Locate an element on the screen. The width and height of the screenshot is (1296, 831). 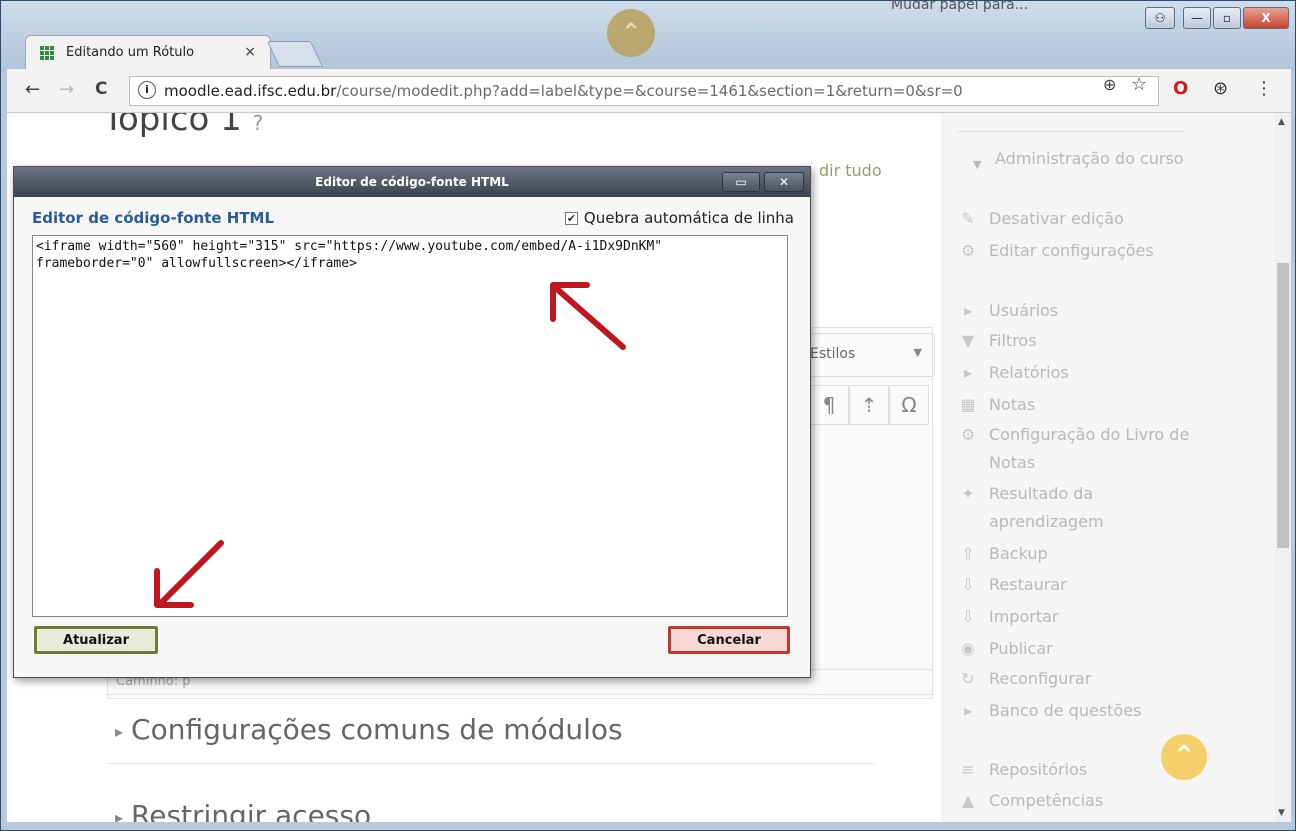
window-user-icon: ⚇ is located at coordinates (1160, 18).